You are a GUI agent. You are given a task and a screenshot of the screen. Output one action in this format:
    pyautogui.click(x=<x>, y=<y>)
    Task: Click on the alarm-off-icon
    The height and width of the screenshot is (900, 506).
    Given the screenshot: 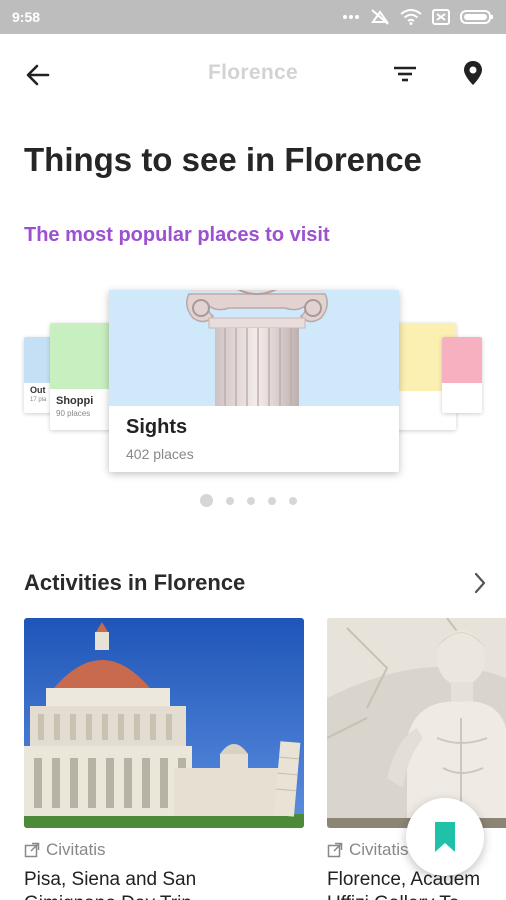 What is the action you would take?
    pyautogui.click(x=380, y=17)
    